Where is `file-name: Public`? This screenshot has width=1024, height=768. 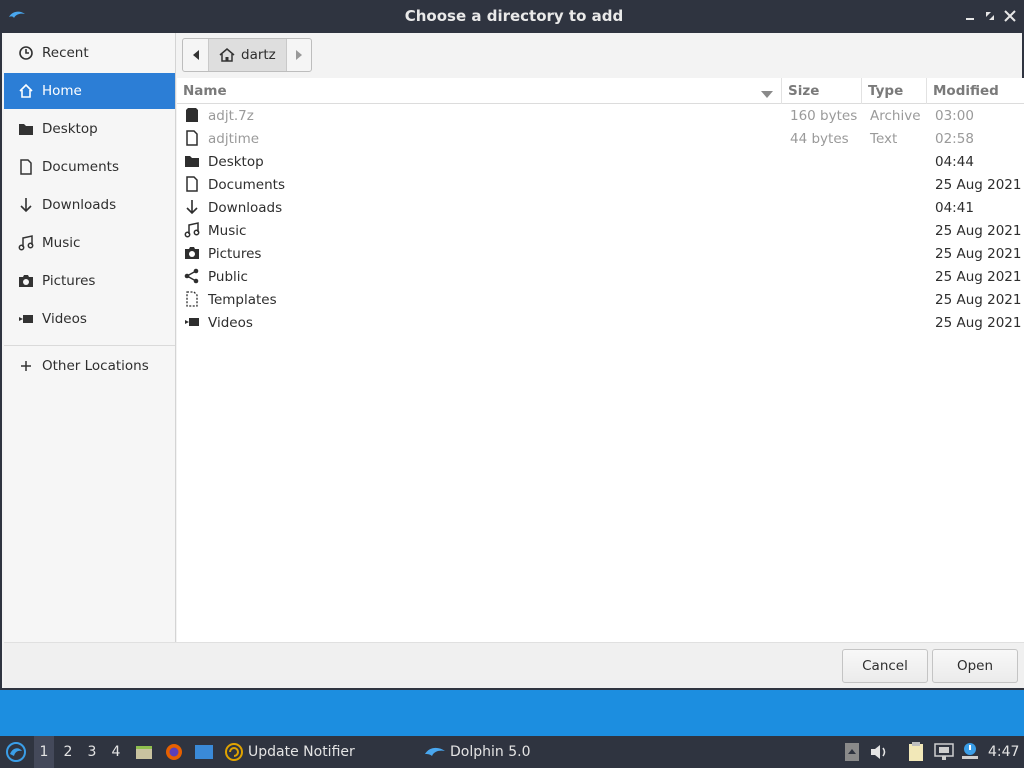
file-name: Public is located at coordinates (228, 276).